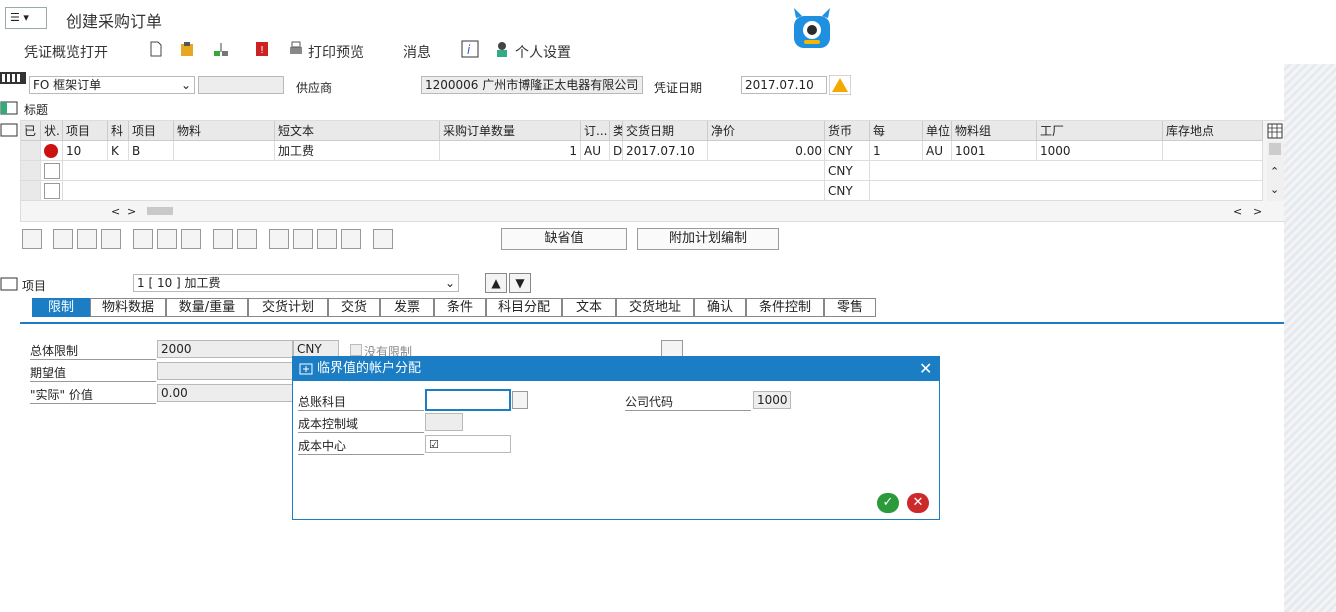 The height and width of the screenshot is (612, 1336). What do you see at coordinates (187, 49) in the screenshot?
I see `clipboard-icon` at bounding box center [187, 49].